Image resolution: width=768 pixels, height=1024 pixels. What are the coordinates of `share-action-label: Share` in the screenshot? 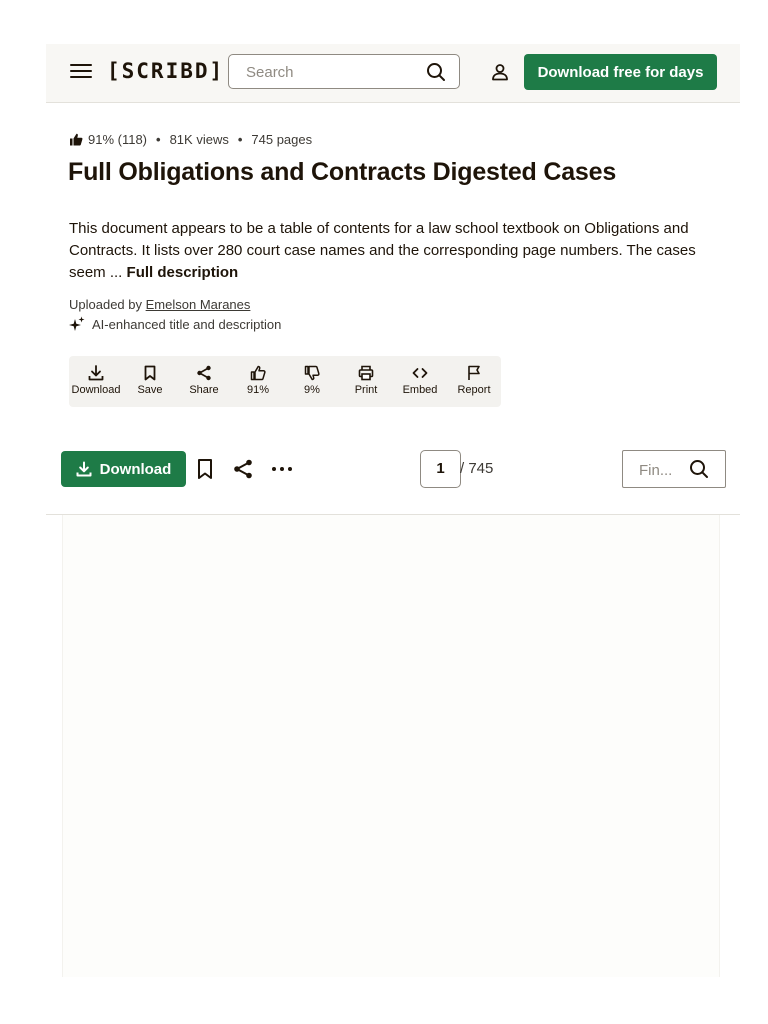 It's located at (204, 390).